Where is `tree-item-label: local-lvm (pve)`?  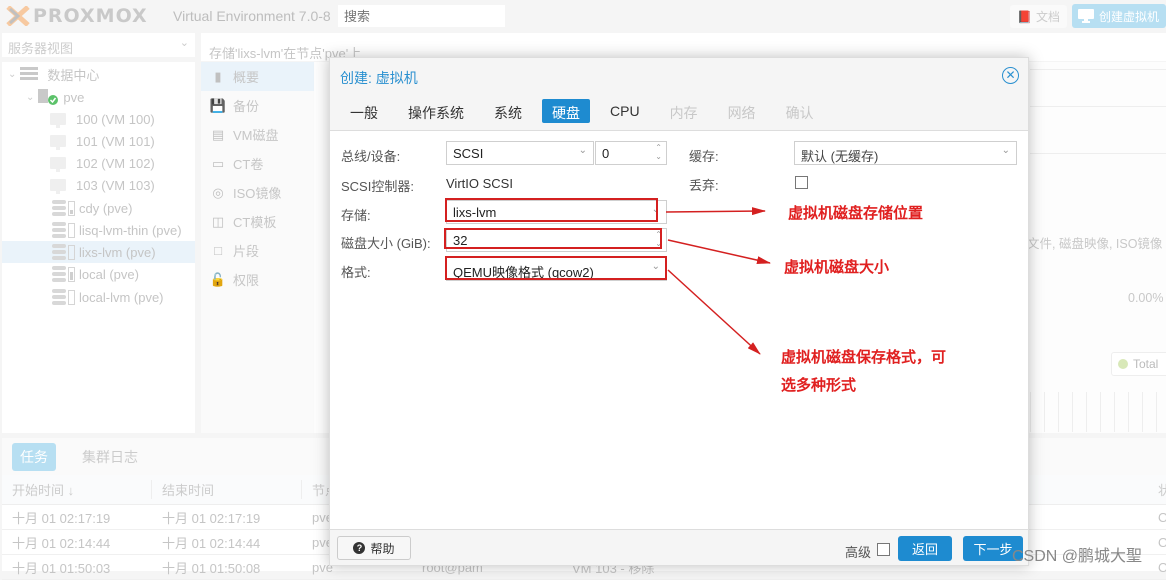 tree-item-label: local-lvm (pve) is located at coordinates (121, 297).